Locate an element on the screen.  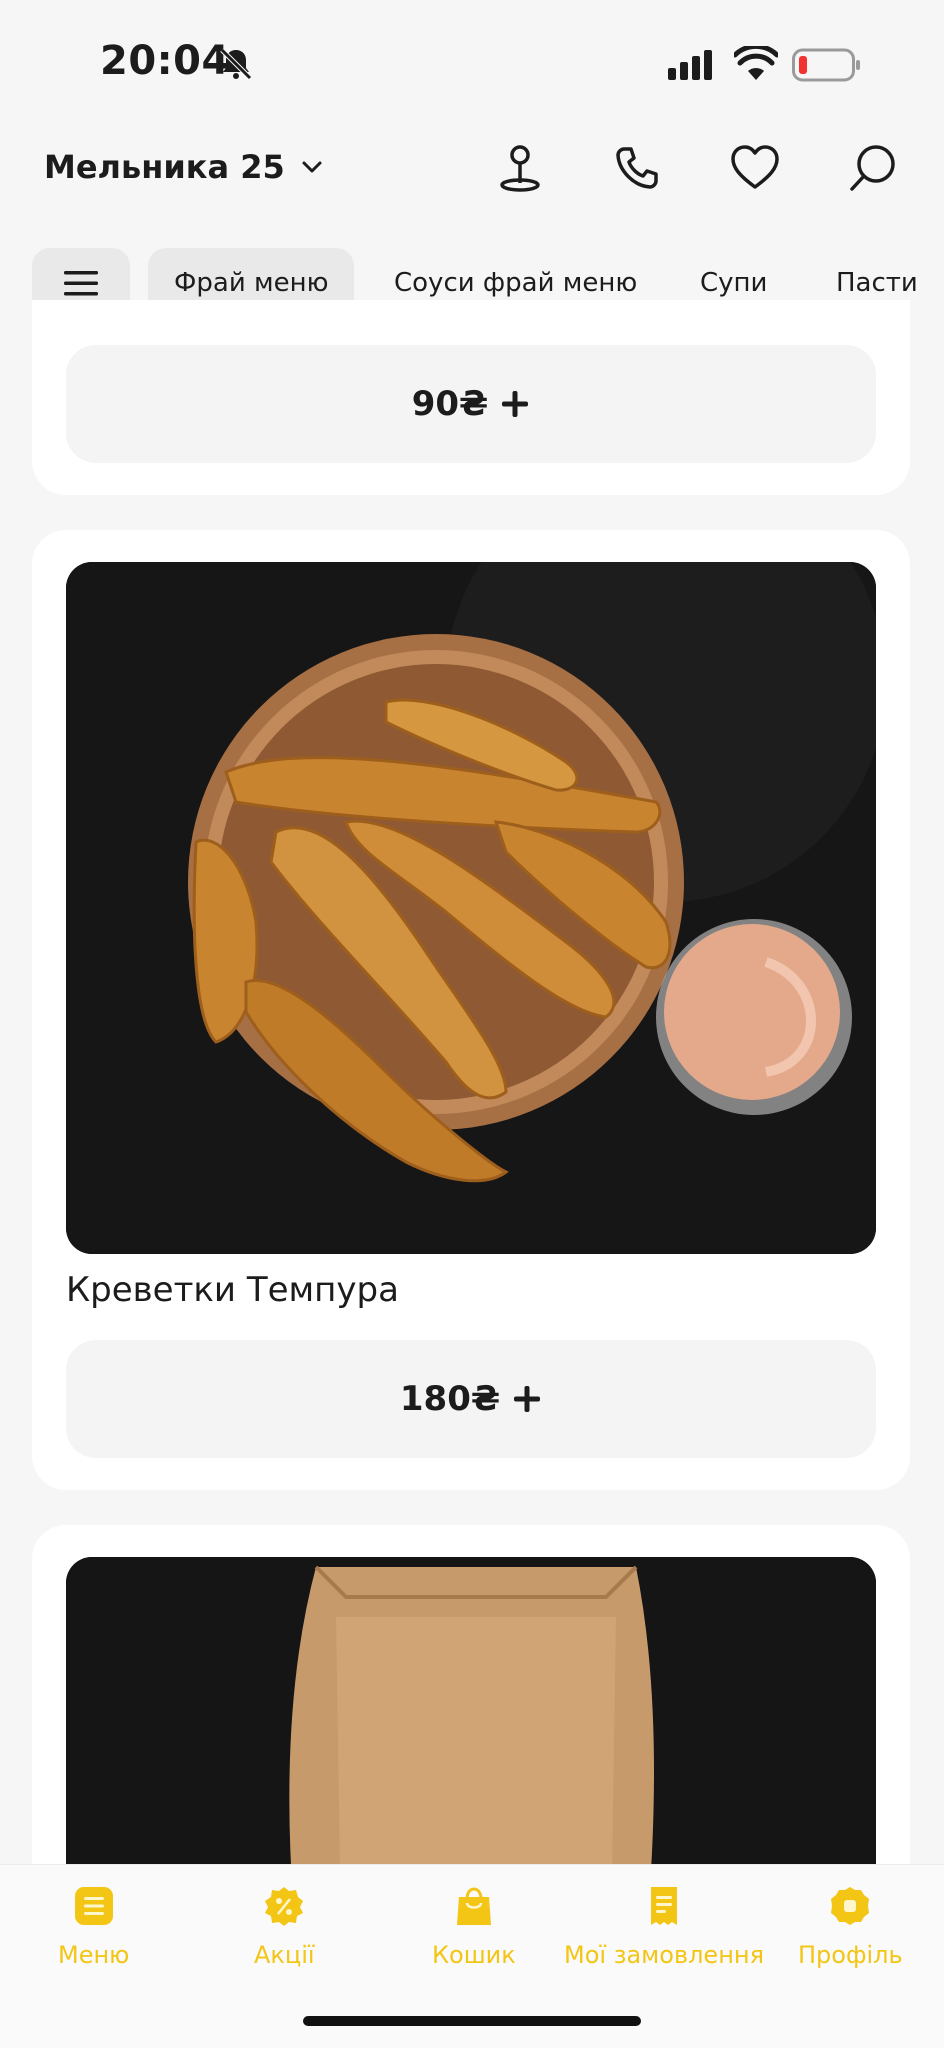
nav-menu: Меню is located at coordinates (93, 1927).